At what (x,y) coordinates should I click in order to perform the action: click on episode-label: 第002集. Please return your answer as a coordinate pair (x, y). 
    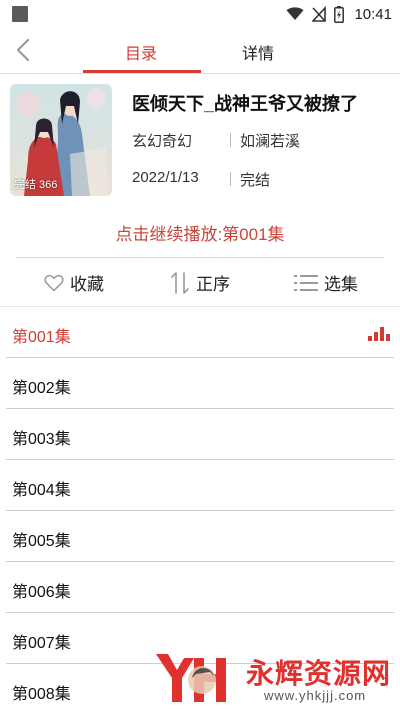
    Looking at the image, I should click on (41, 388).